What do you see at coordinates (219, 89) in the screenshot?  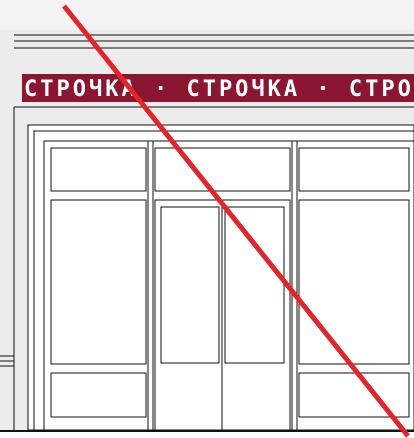 I see `shop-sign-text: СТРОЧКА · СТРОЧКА · СТРОЧКА` at bounding box center [219, 89].